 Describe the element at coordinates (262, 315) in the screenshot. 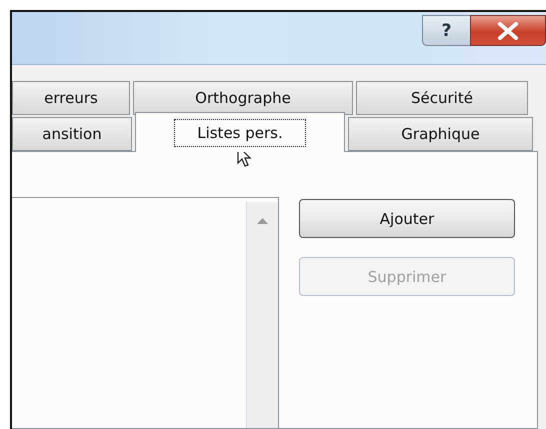

I see `scrollbar` at that location.